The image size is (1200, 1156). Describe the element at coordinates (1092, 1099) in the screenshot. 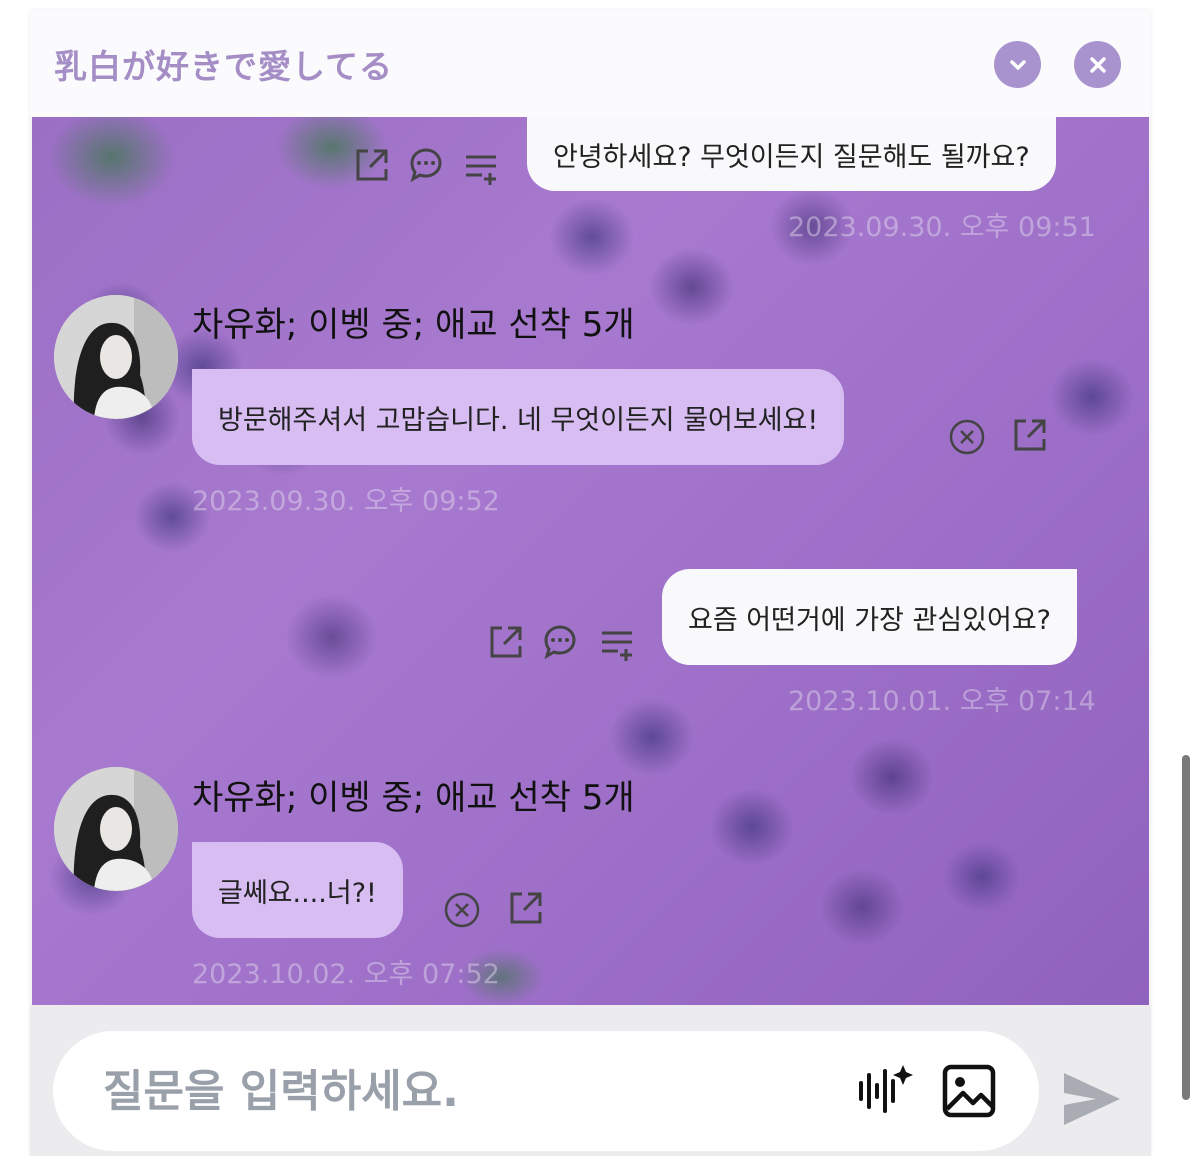

I see `send-icon` at that location.